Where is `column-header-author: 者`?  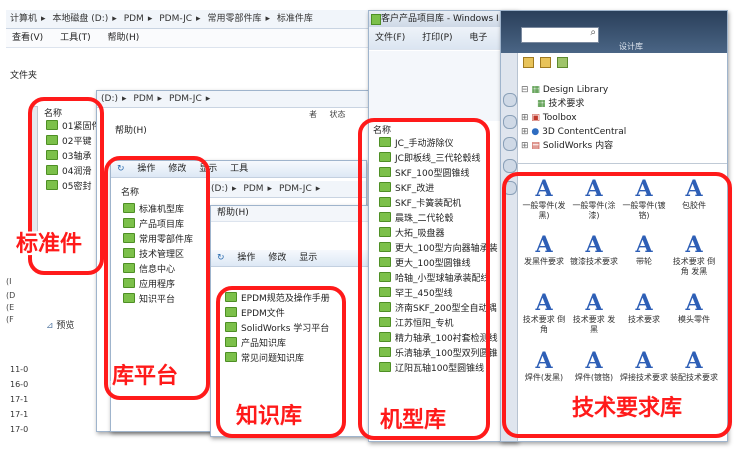 column-header-author: 者 is located at coordinates (313, 114).